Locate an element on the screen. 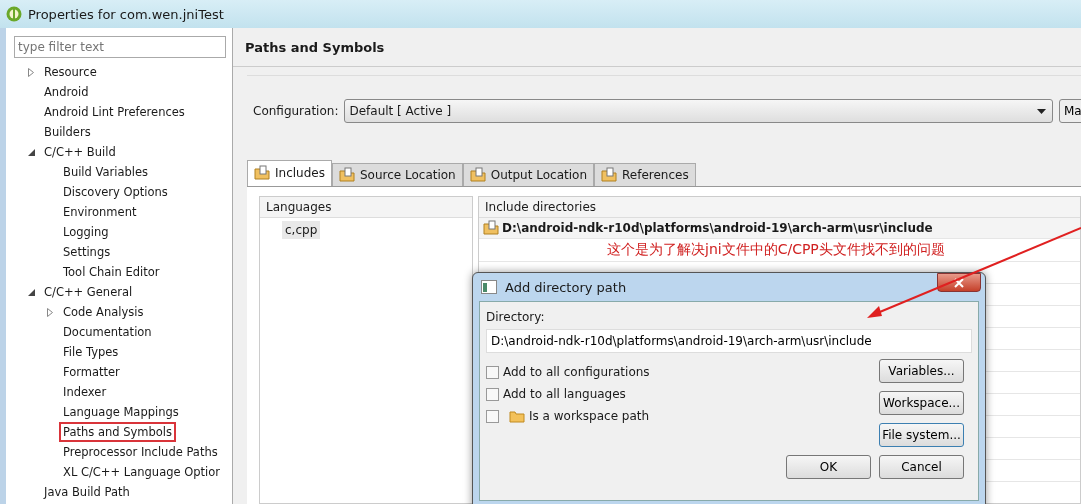 Image resolution: width=1081 pixels, height=504 pixels. checkbox-label: Is a workspace path is located at coordinates (589, 416).